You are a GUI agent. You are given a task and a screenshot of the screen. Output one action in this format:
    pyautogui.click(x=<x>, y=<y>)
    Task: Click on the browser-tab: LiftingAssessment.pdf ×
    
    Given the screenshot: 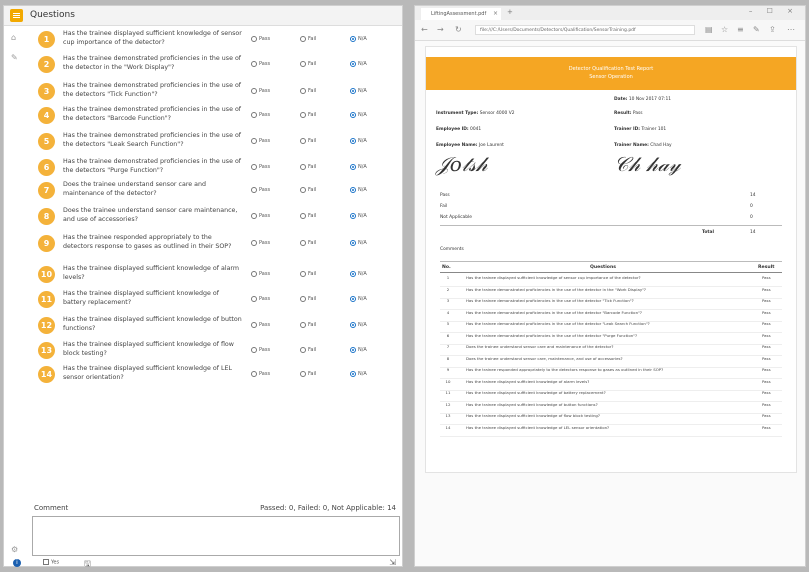 What is the action you would take?
    pyautogui.click(x=461, y=14)
    